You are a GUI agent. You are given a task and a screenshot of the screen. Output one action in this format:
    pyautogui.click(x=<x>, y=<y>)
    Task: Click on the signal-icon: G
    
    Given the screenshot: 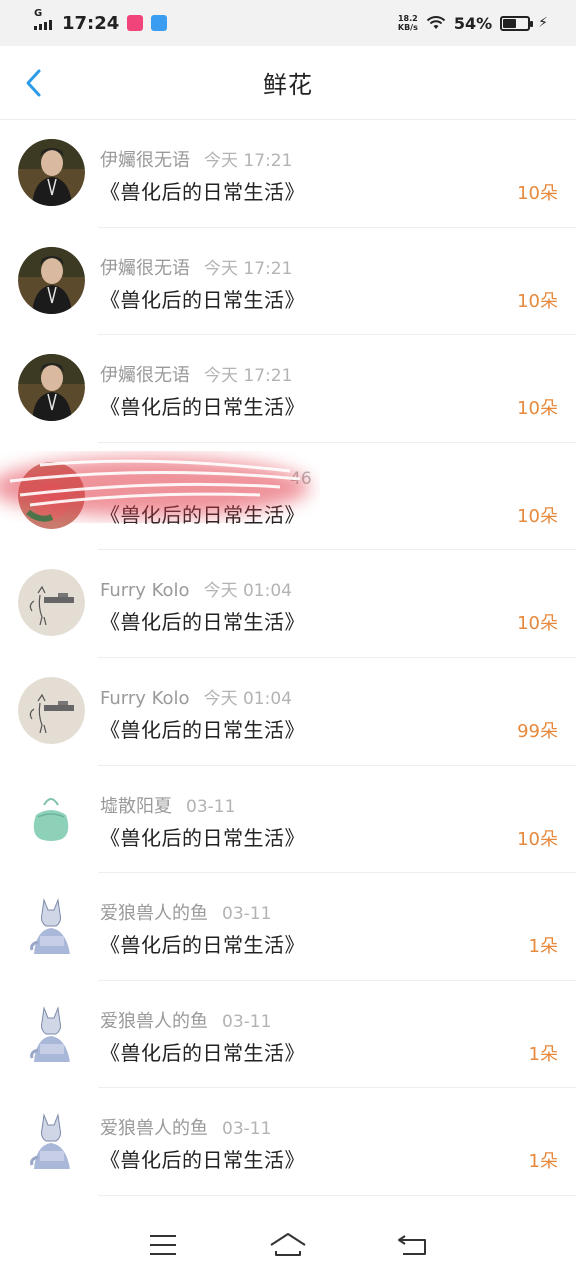 What is the action you would take?
    pyautogui.click(x=43, y=19)
    